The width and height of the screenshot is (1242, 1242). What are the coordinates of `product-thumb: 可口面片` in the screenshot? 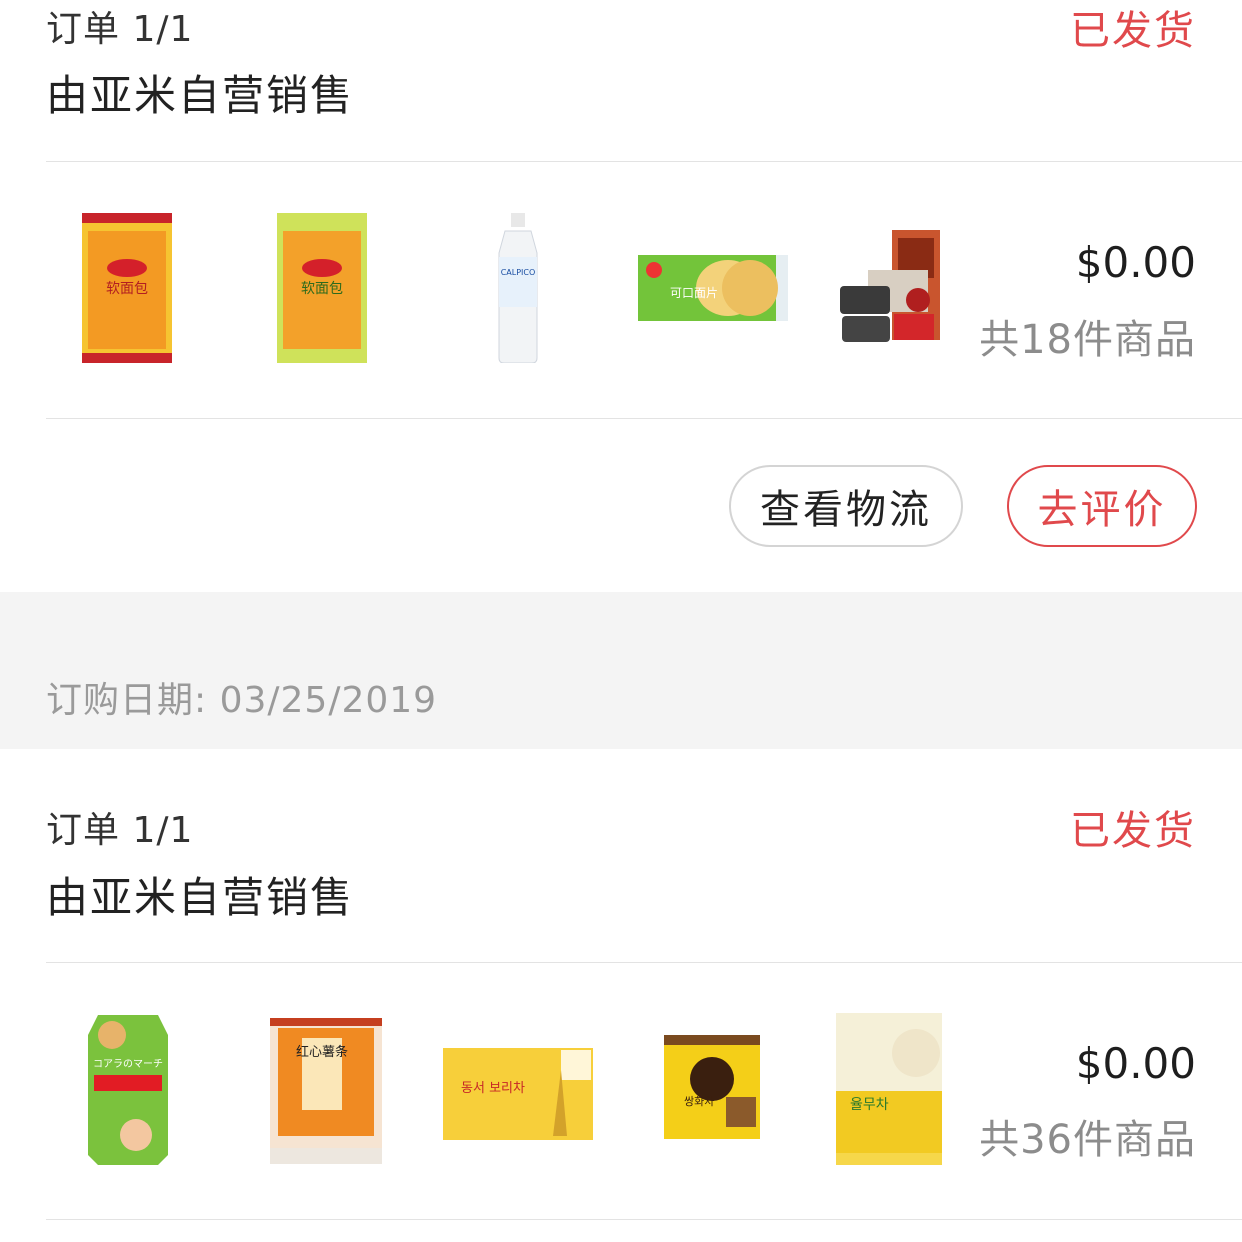 It's located at (713, 288).